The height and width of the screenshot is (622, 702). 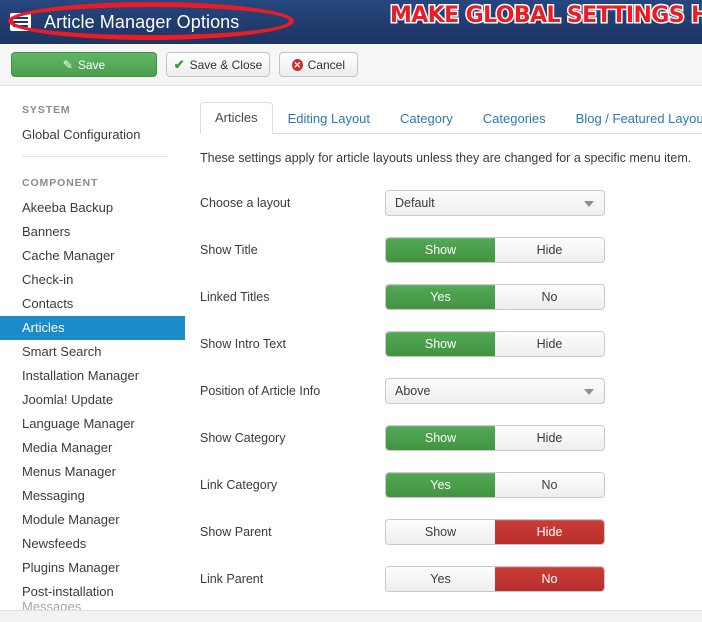 What do you see at coordinates (631, 118) in the screenshot?
I see `tab-blog-featured-layouts: Blog / Featured Layouts` at bounding box center [631, 118].